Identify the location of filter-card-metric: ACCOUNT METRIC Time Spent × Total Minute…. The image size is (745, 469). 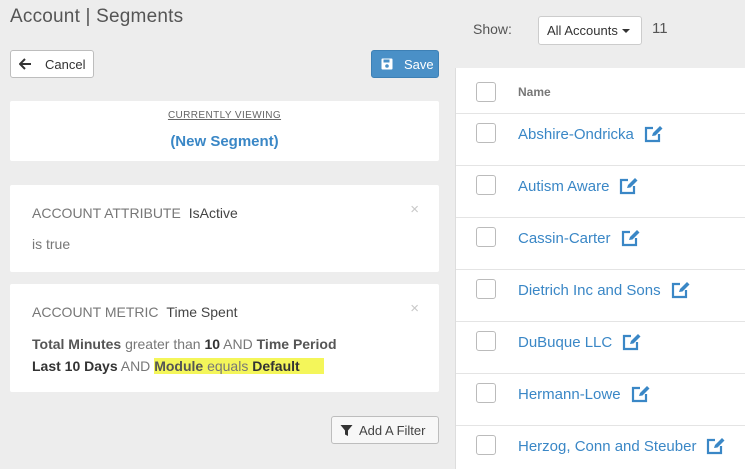
(224, 338).